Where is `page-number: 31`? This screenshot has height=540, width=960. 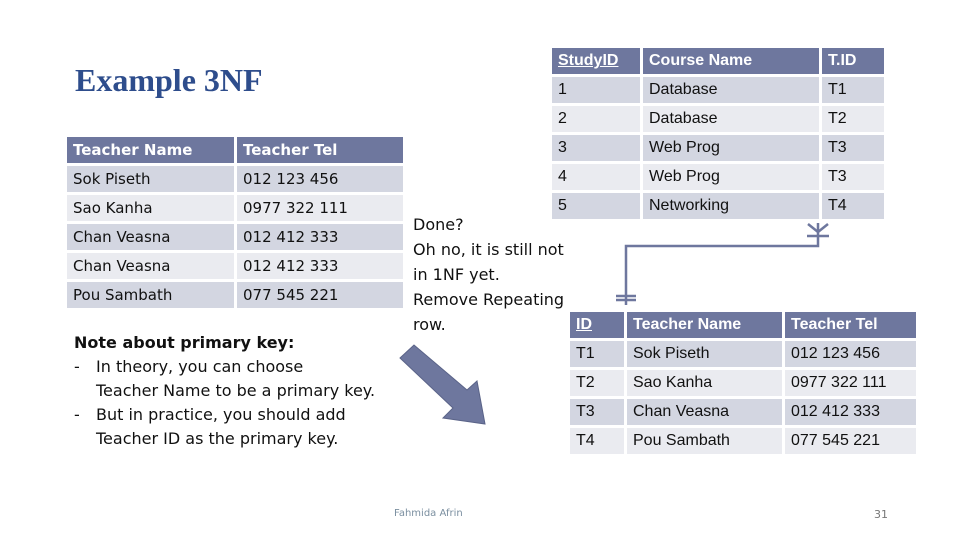 page-number: 31 is located at coordinates (881, 514).